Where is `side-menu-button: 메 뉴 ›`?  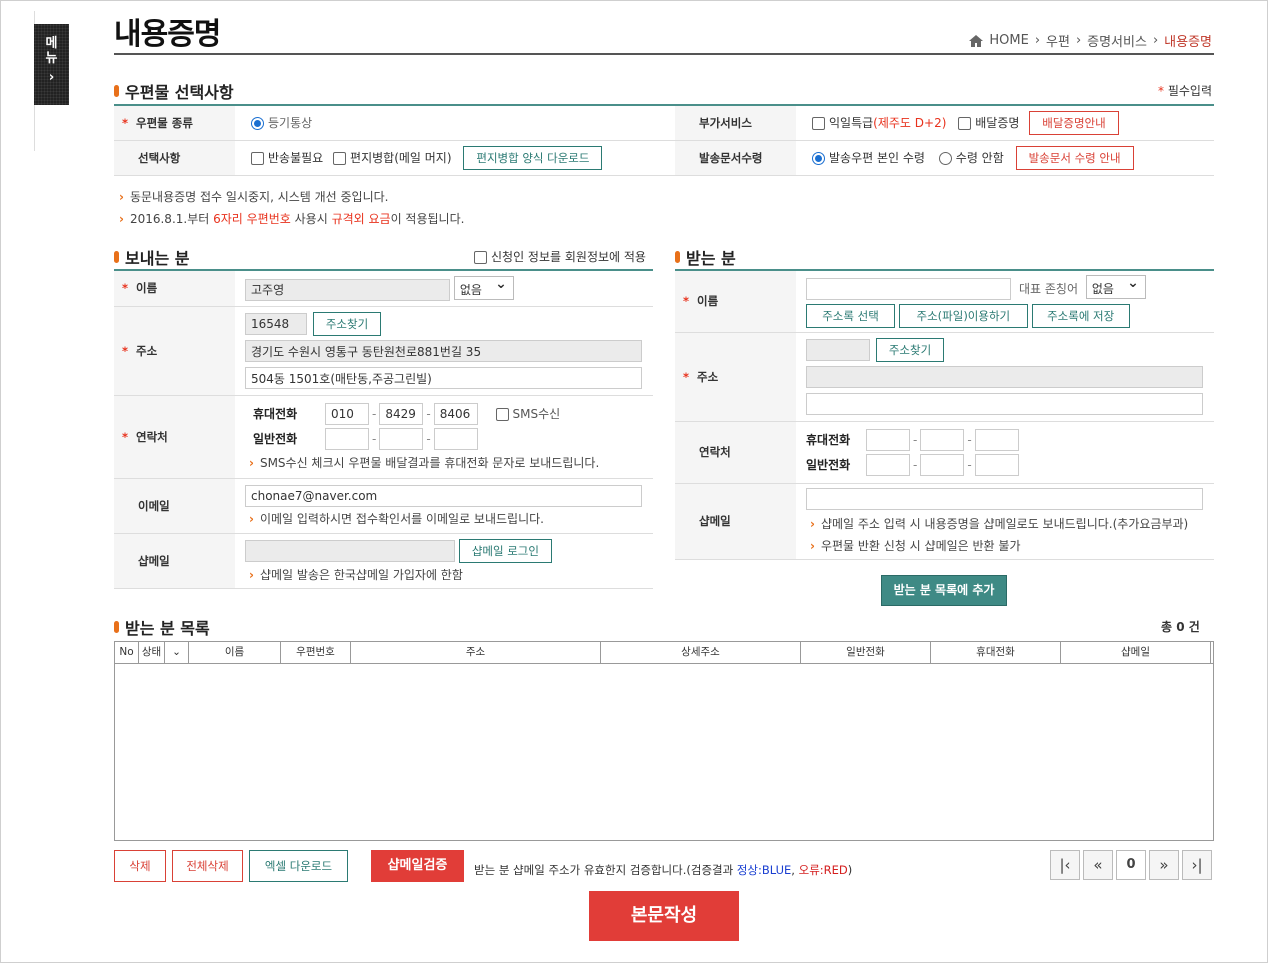 side-menu-button: 메 뉴 › is located at coordinates (51, 64).